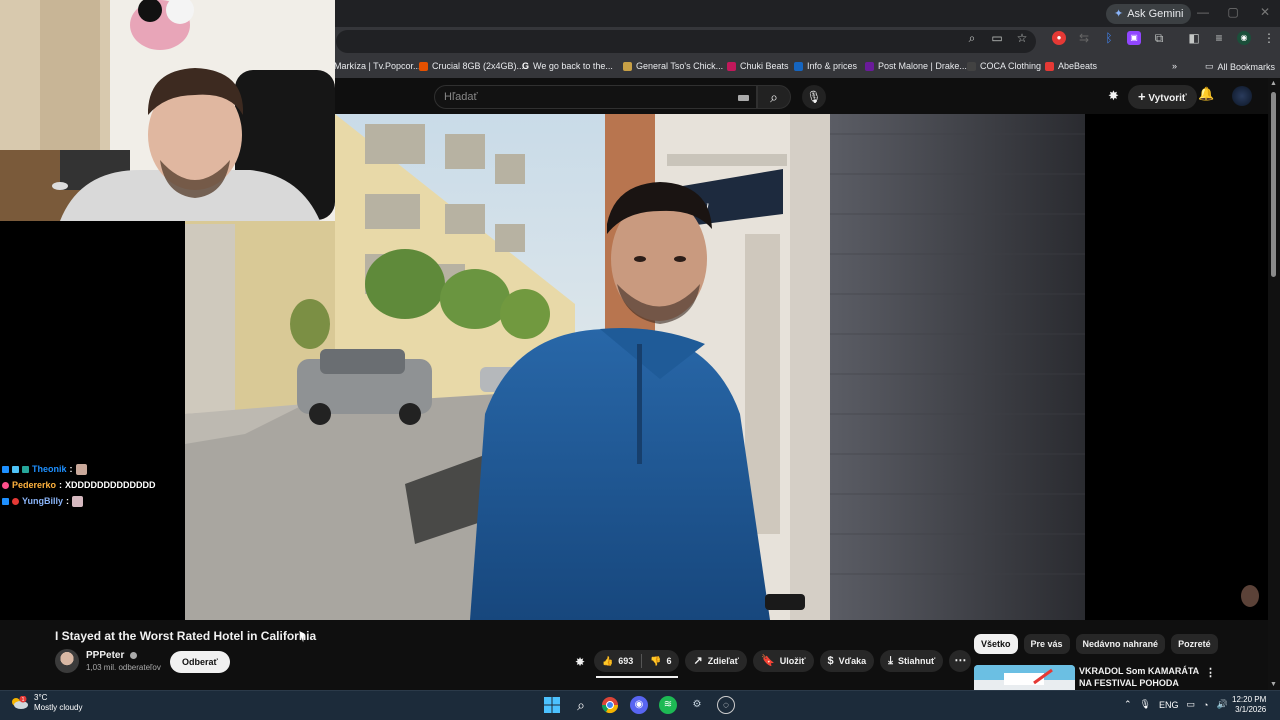 The image size is (1280, 720). I want to click on scroll-thumb, so click(1273, 184).